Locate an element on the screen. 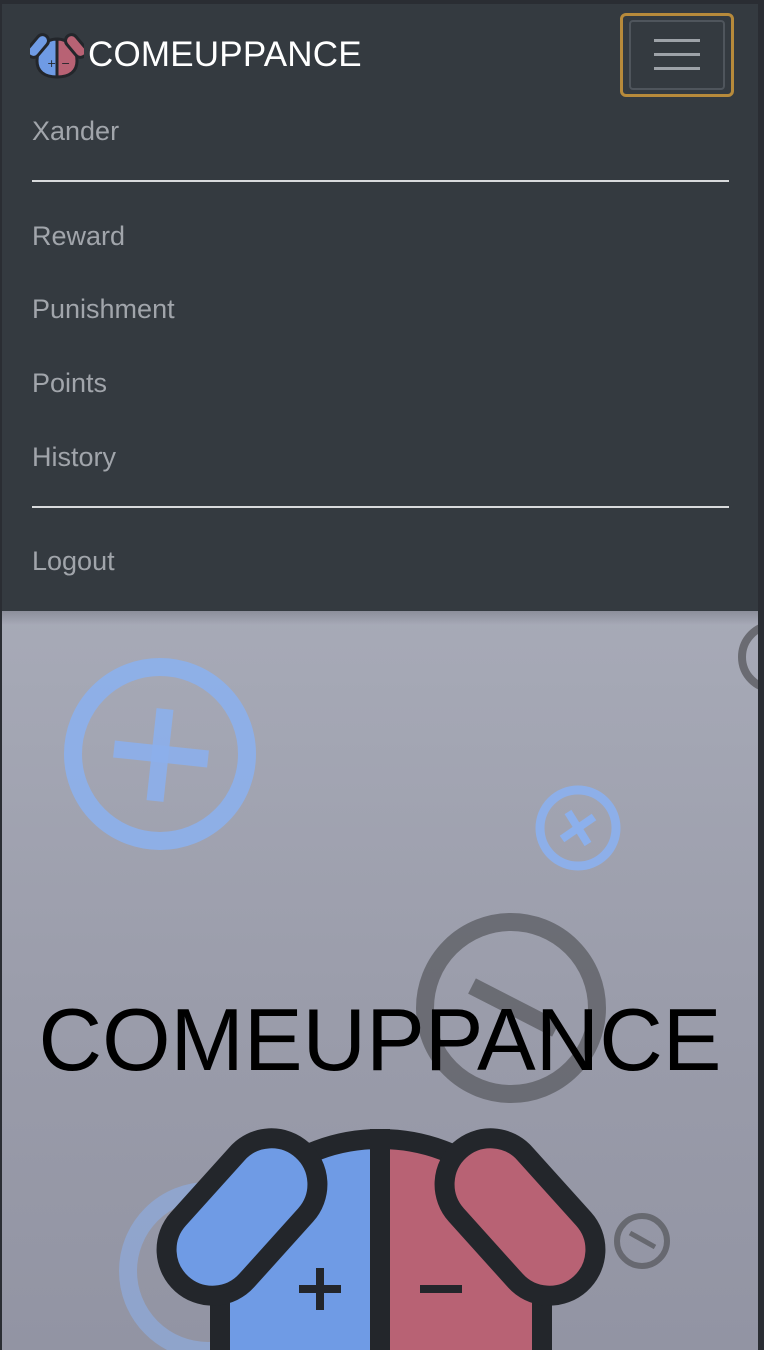 The image size is (764, 1350). nav-item-history: History is located at coordinates (74, 457).